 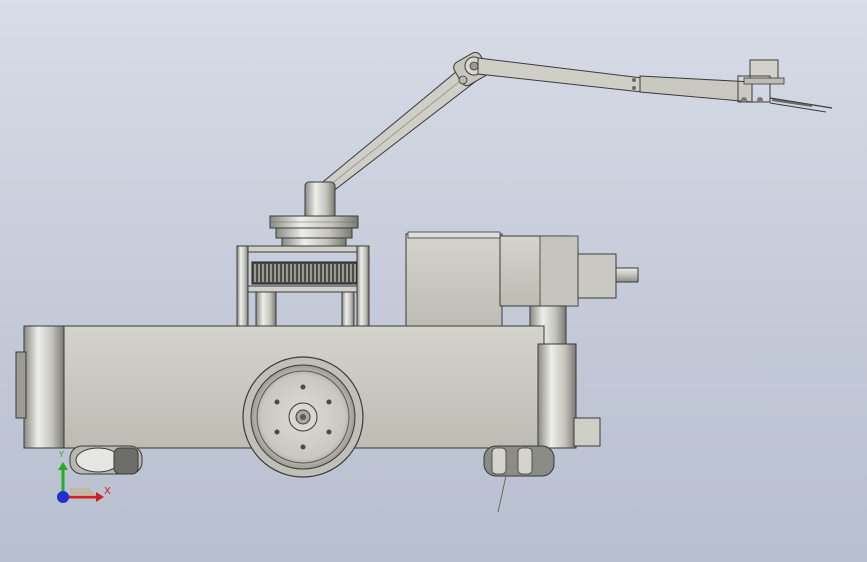 I want to click on x-axis-label: X, so click(x=107, y=491).